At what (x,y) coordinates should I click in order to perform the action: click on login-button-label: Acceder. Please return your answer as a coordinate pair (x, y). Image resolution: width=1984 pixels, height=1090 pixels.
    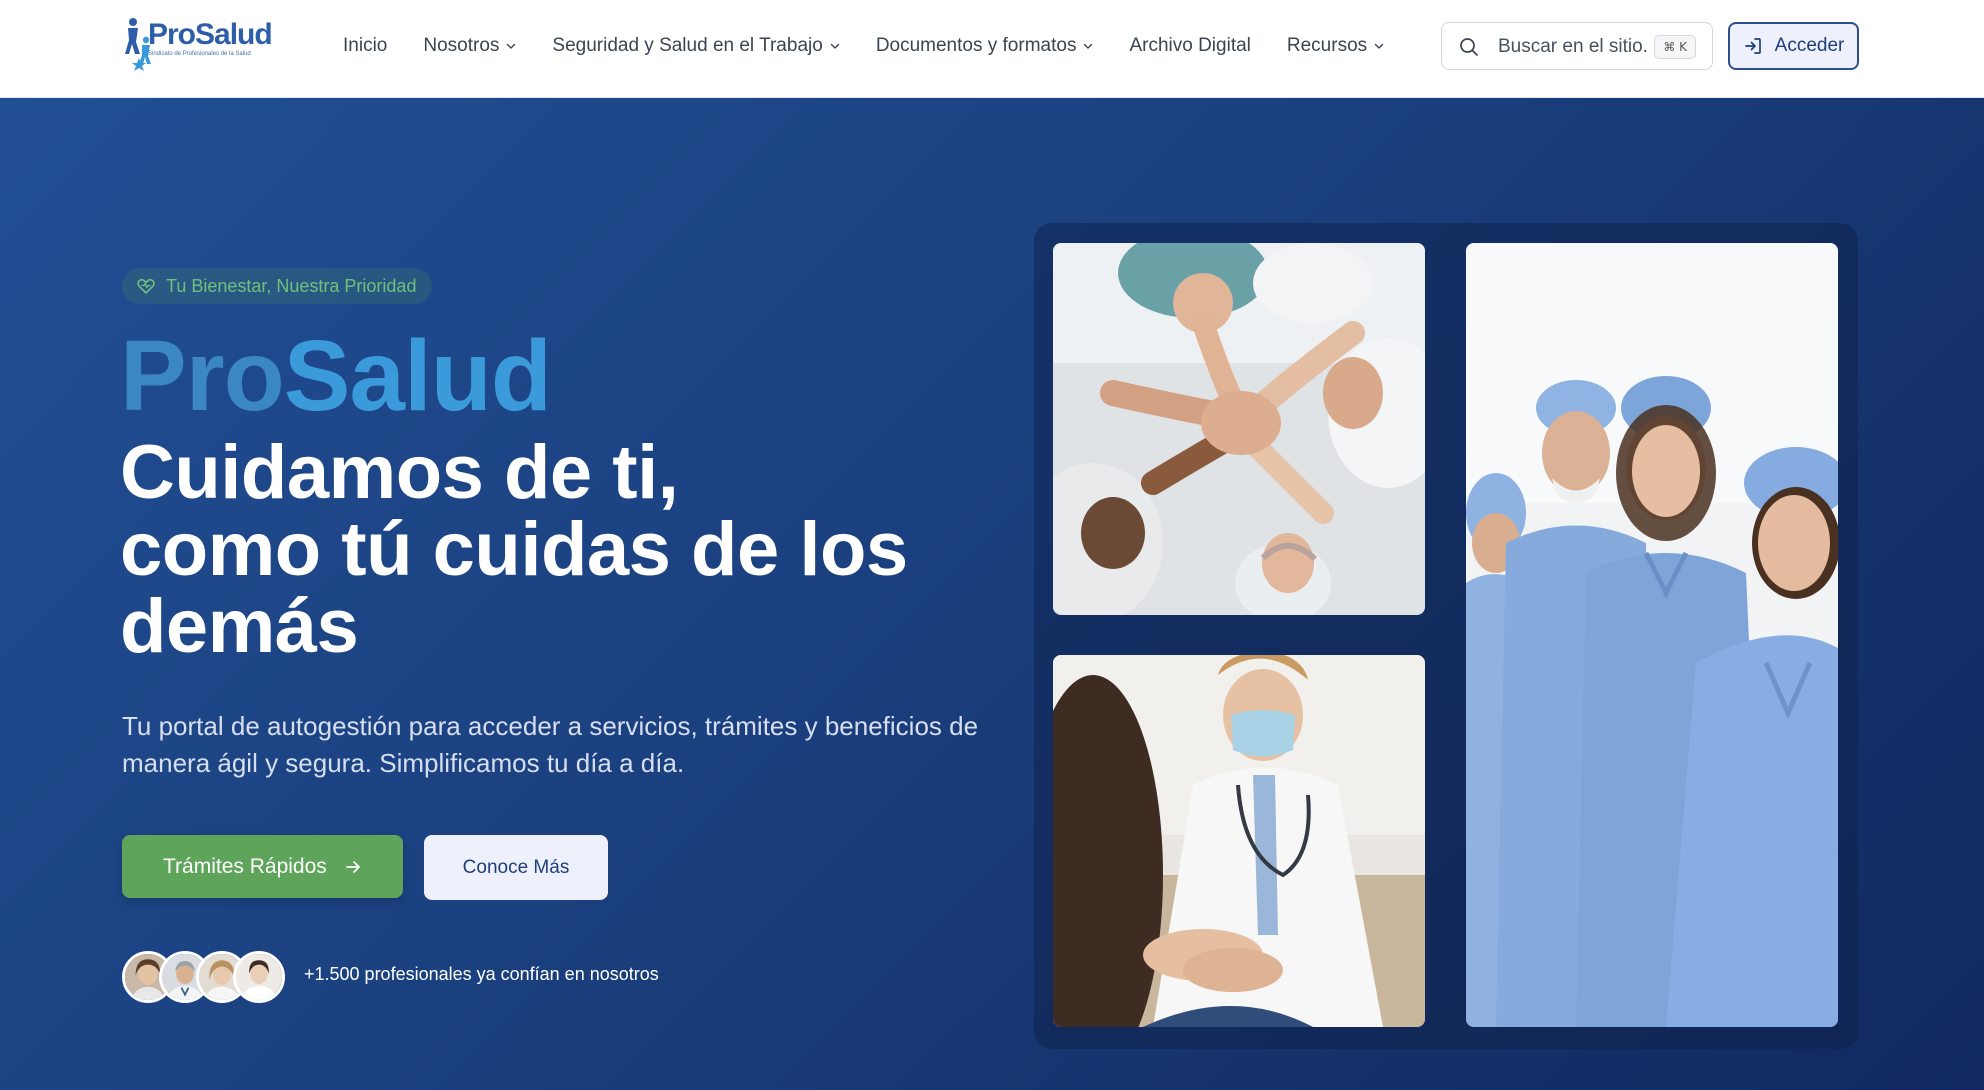
    Looking at the image, I should click on (1809, 45).